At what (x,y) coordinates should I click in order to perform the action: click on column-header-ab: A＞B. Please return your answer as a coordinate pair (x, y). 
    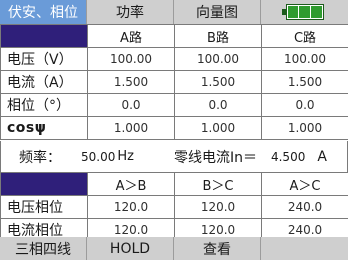
    Looking at the image, I should click on (131, 184).